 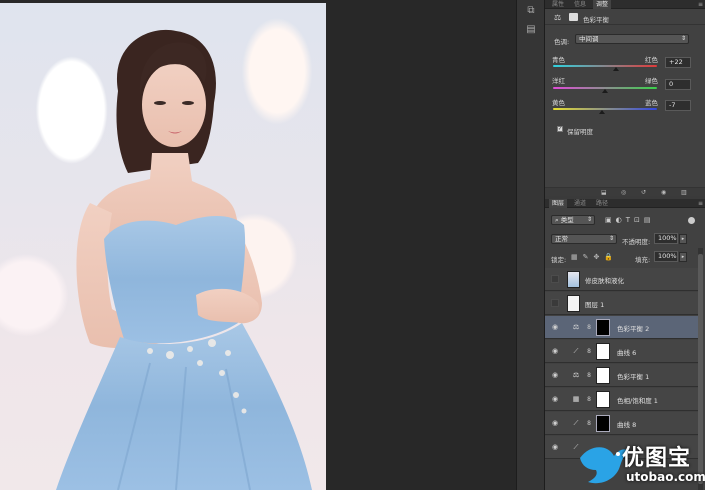 I want to click on cyan-red-knob, so click(x=616, y=69).